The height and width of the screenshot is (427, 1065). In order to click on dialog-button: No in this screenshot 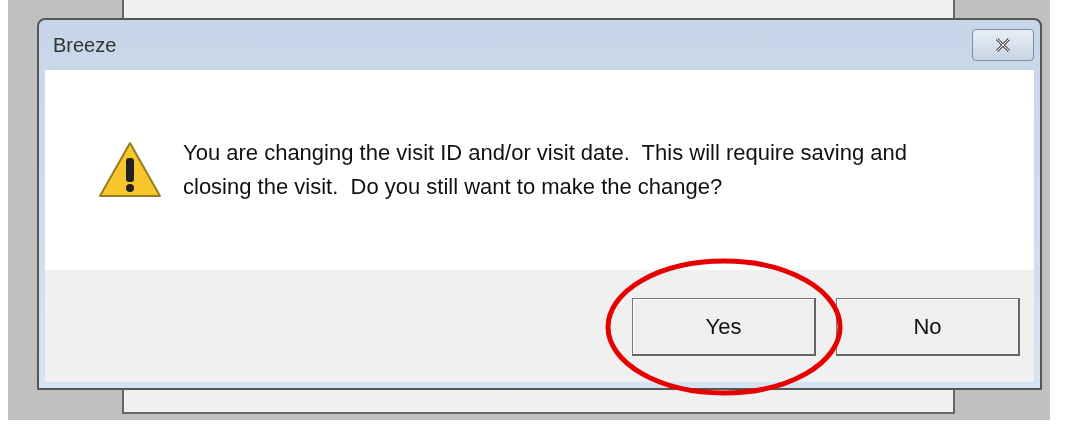, I will do `click(928, 327)`.